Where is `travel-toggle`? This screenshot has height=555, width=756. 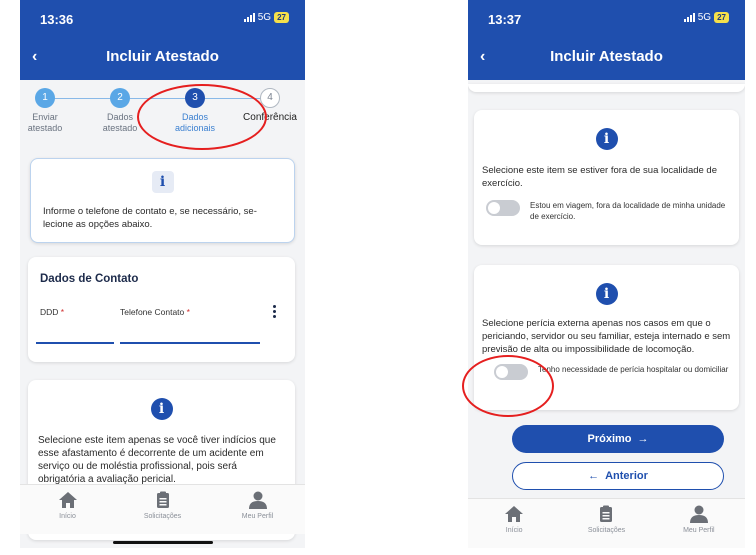
travel-toggle is located at coordinates (503, 208).